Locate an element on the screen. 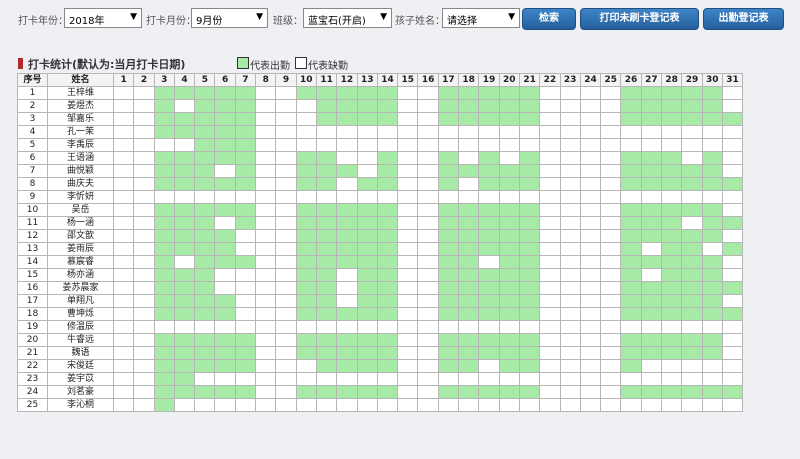  month-select: 9月份 ▼ is located at coordinates (229, 18).